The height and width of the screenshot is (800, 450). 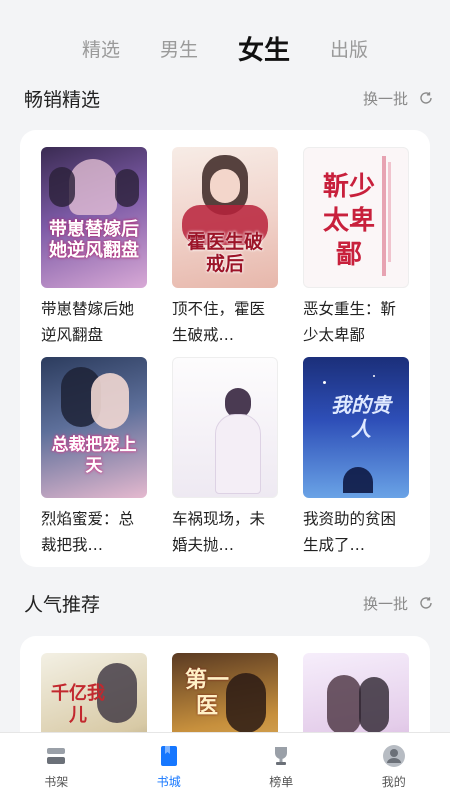 What do you see at coordinates (62, 99) in the screenshot?
I see `section-title: 畅销精选` at bounding box center [62, 99].